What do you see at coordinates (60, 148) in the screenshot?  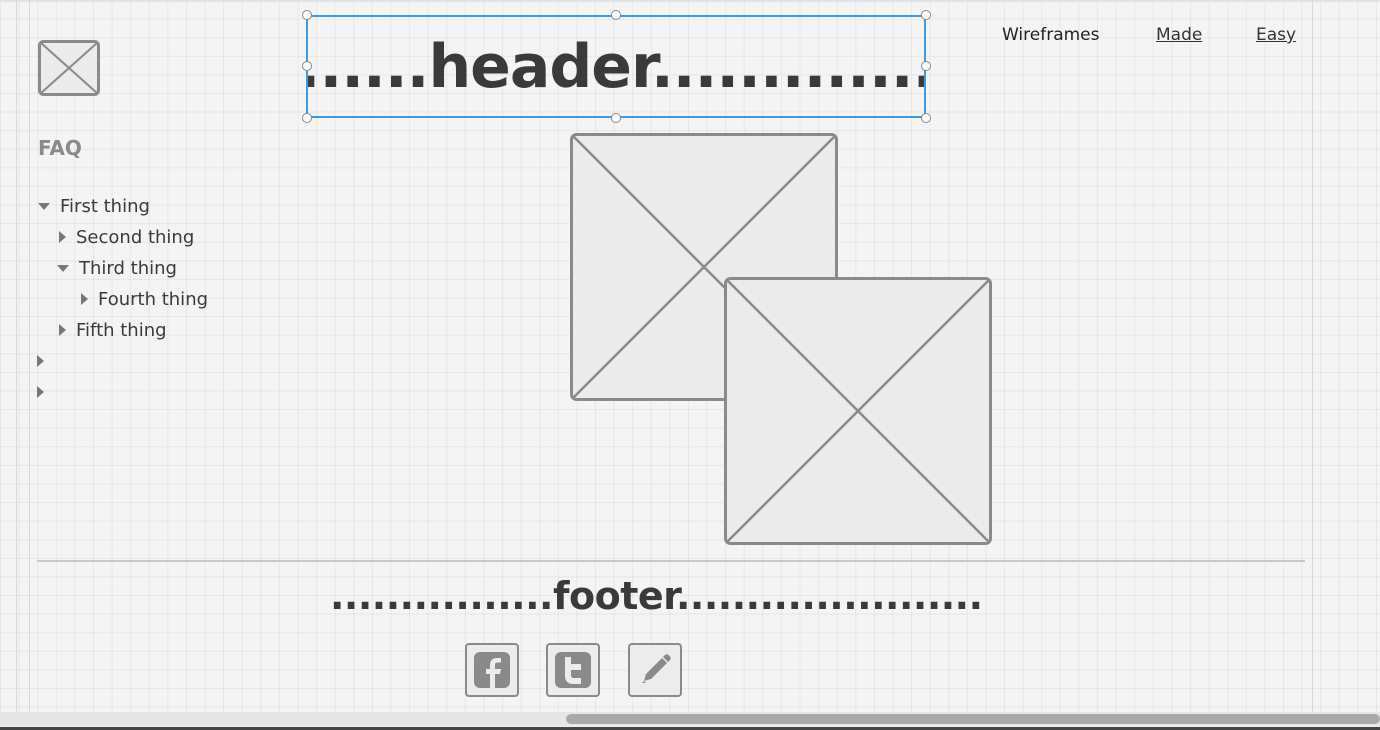 I see `sidebar-title: FAQ` at bounding box center [60, 148].